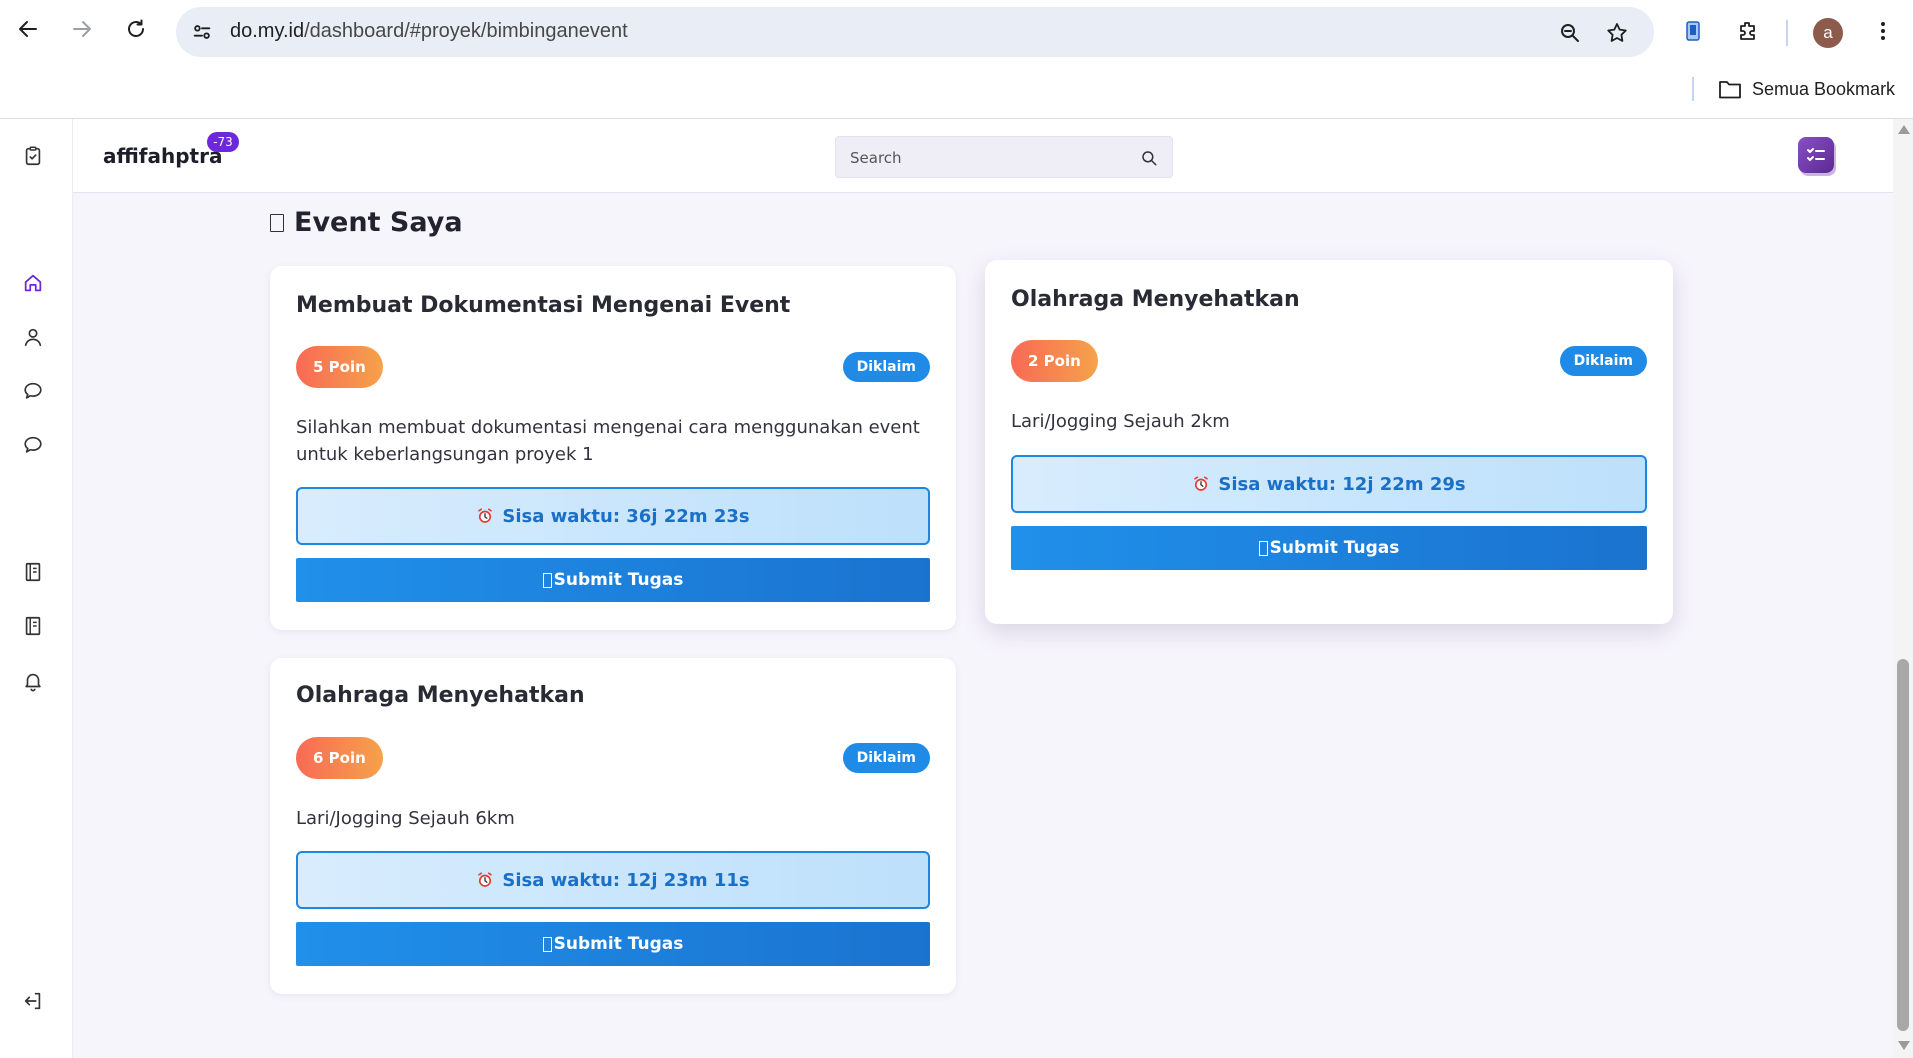 The width and height of the screenshot is (1913, 1058). What do you see at coordinates (543, 305) in the screenshot?
I see `event-title: Membuat Dokumentasi Mengenai Event` at bounding box center [543, 305].